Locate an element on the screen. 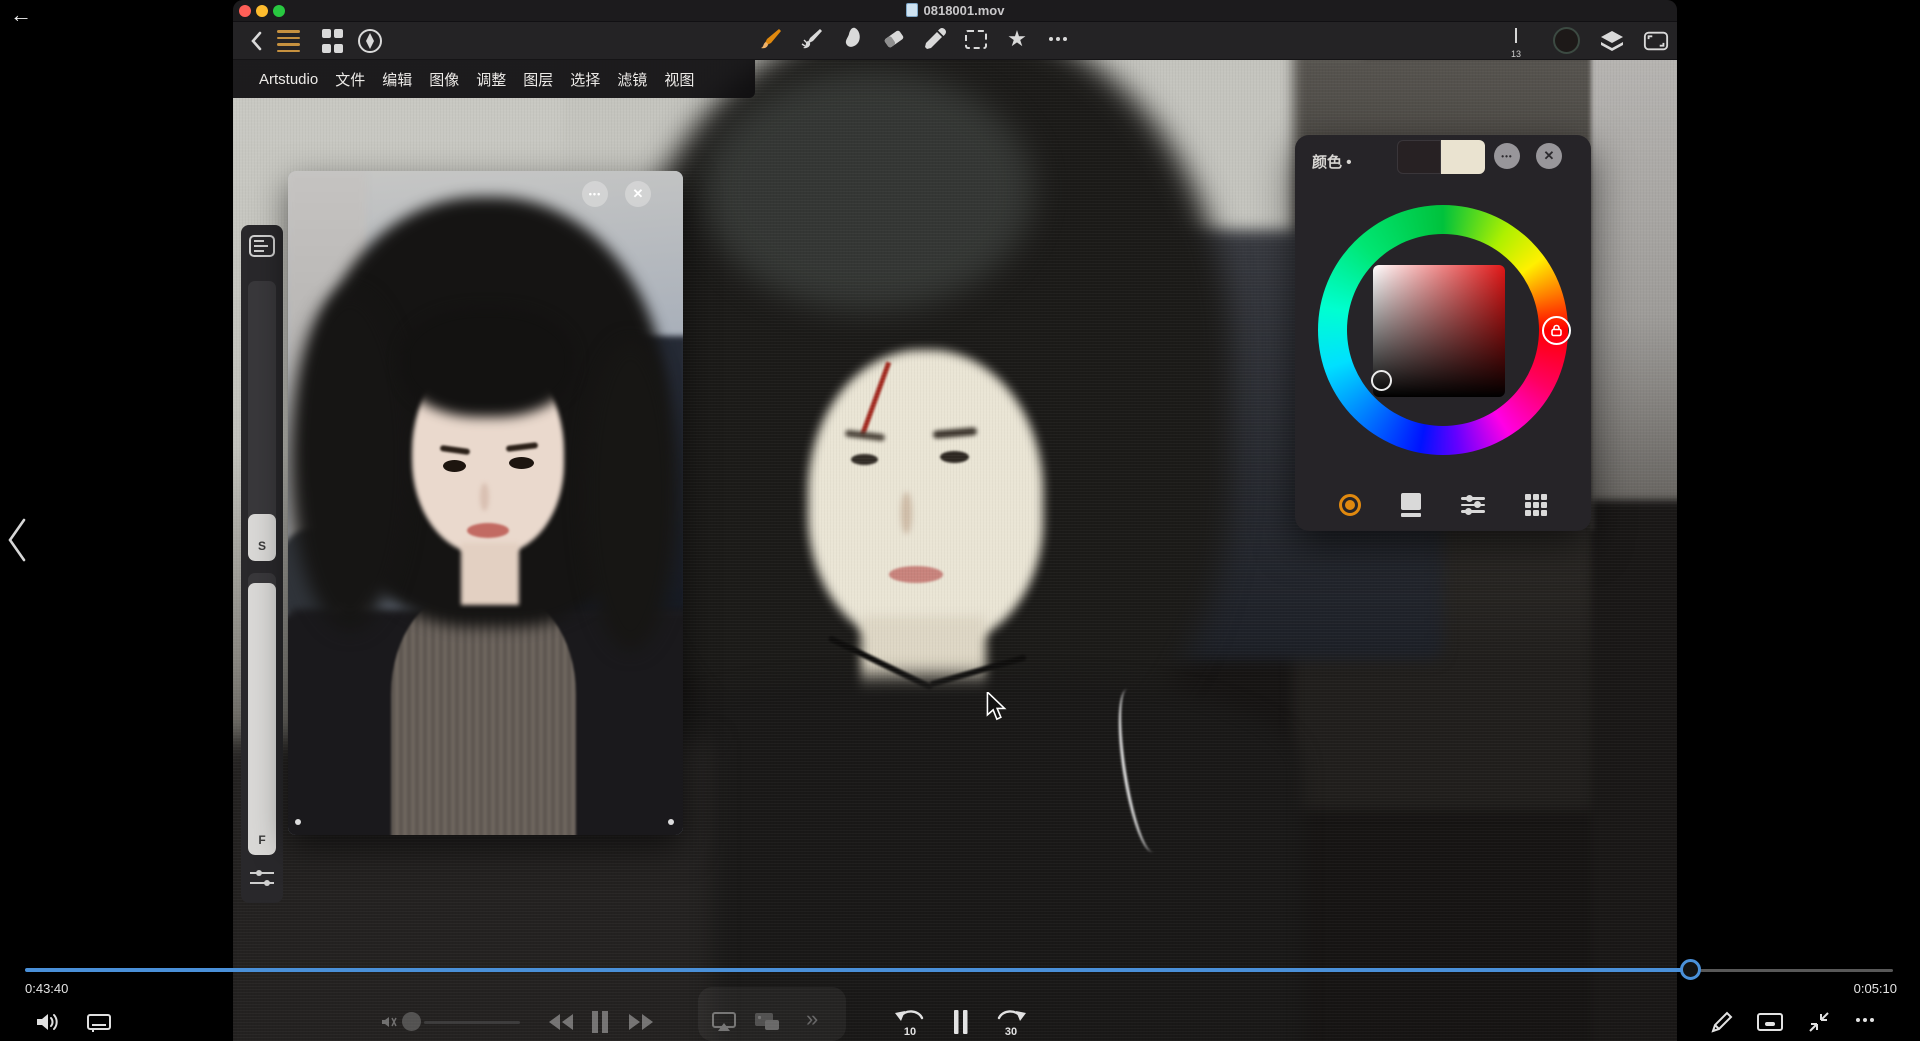 Image resolution: width=1920 pixels, height=1041 pixels. menu-layer: 图层 is located at coordinates (538, 79).